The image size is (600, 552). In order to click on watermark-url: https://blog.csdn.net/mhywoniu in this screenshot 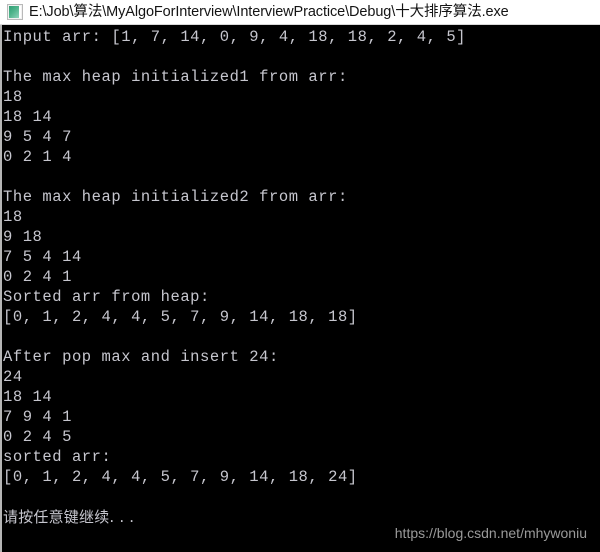, I will do `click(490, 533)`.